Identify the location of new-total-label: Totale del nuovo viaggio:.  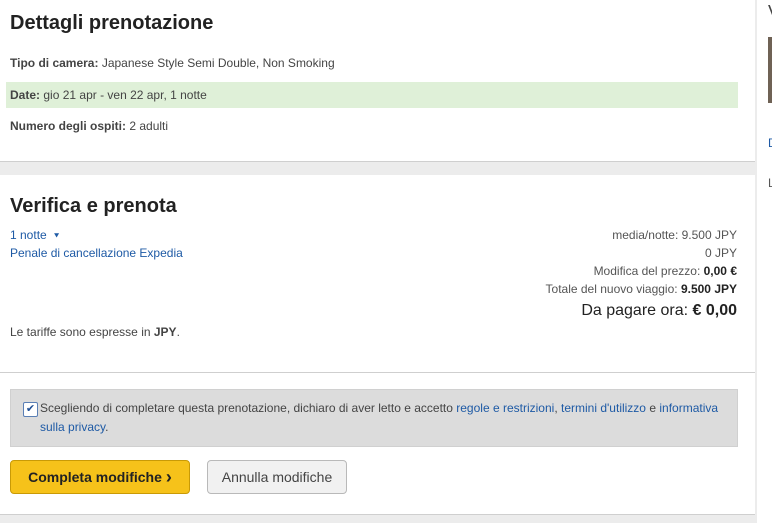
(611, 289).